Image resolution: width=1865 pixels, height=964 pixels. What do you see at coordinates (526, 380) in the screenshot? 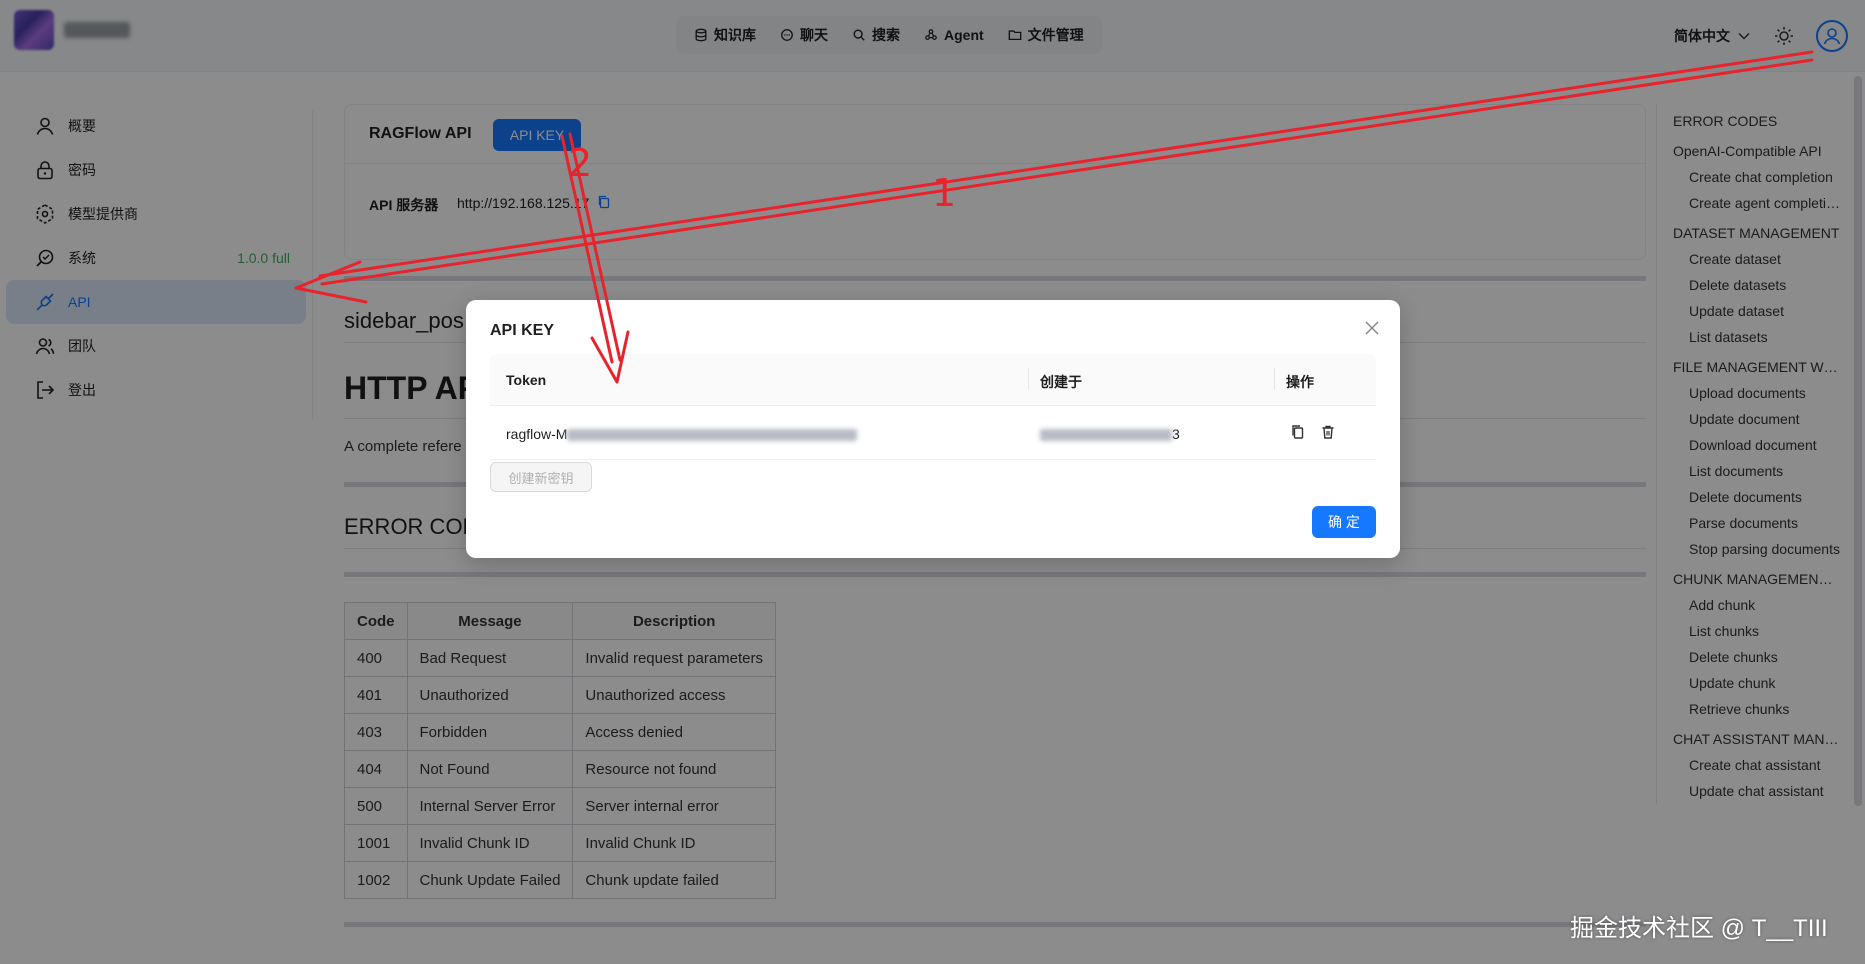
I see `column-header-token: Token` at bounding box center [526, 380].